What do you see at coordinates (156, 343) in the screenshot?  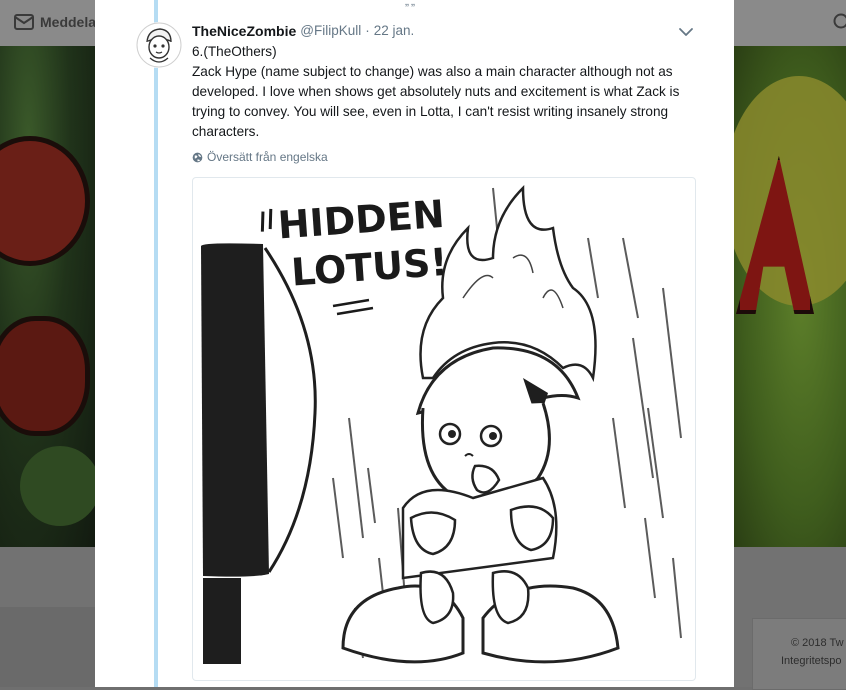 I see `thread-connector-line` at bounding box center [156, 343].